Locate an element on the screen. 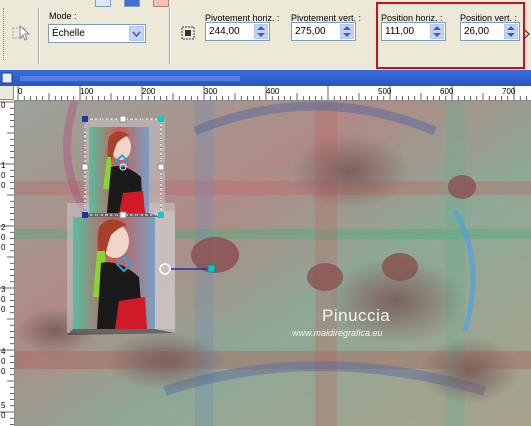  ruler-tick-label: 200 is located at coordinates (149, 91).